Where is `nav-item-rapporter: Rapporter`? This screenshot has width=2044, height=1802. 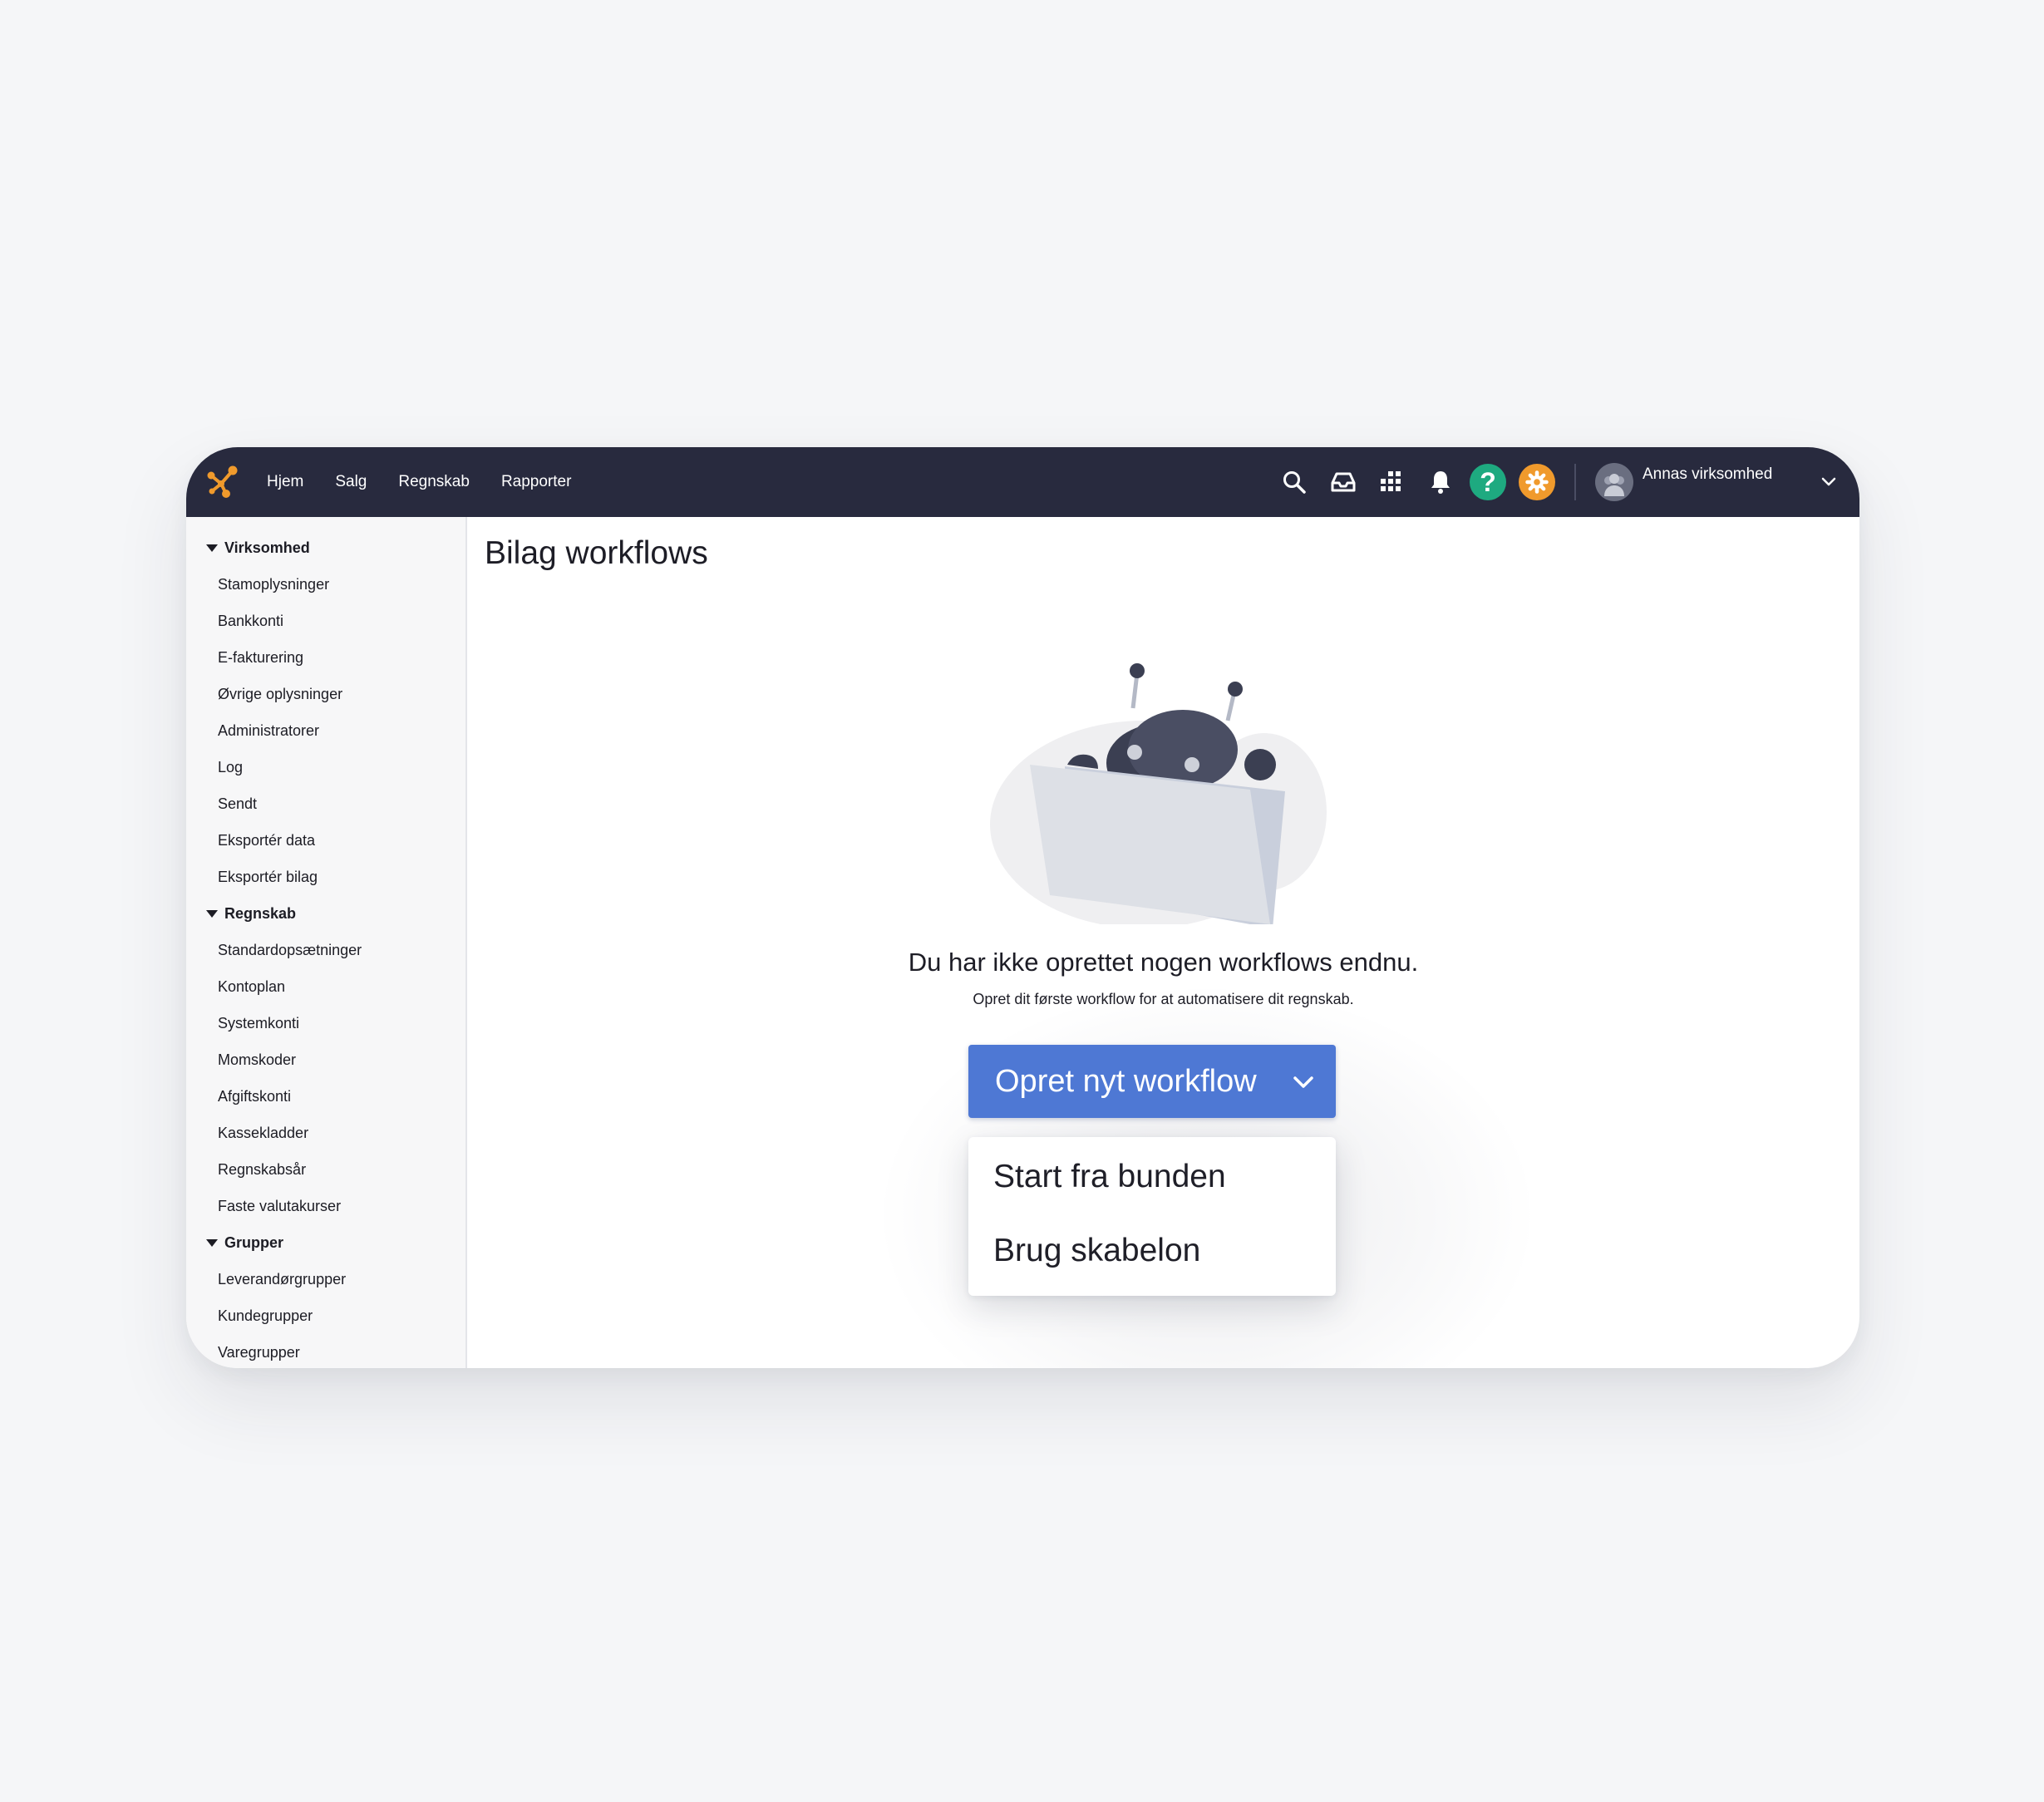 nav-item-rapporter: Rapporter is located at coordinates (536, 482).